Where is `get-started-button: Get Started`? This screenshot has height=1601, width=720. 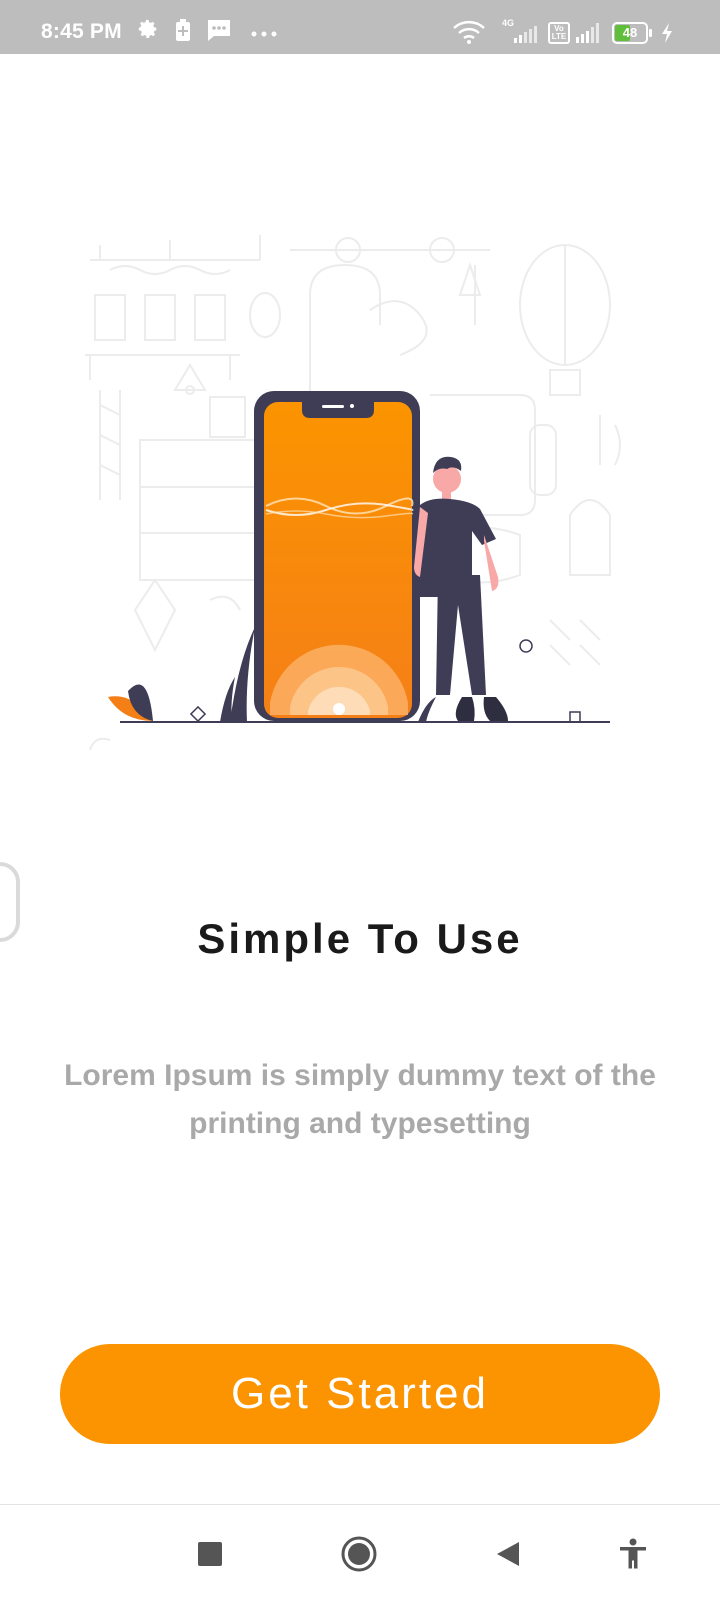
get-started-button: Get Started is located at coordinates (360, 1394).